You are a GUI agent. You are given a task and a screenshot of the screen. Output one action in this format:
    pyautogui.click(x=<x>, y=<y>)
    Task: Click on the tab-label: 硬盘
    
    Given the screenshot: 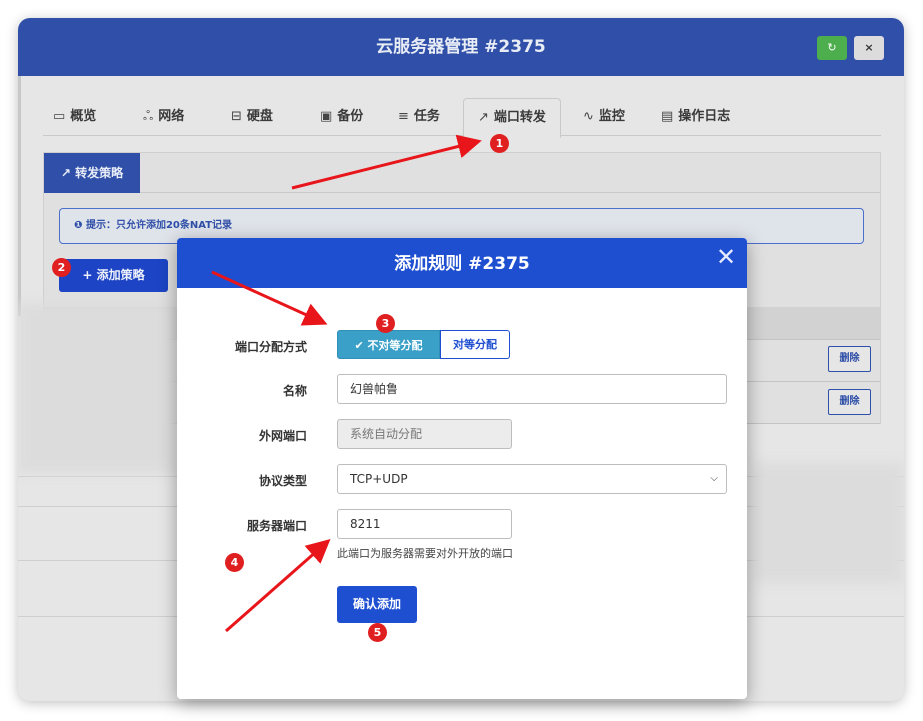 What is the action you would take?
    pyautogui.click(x=259, y=116)
    